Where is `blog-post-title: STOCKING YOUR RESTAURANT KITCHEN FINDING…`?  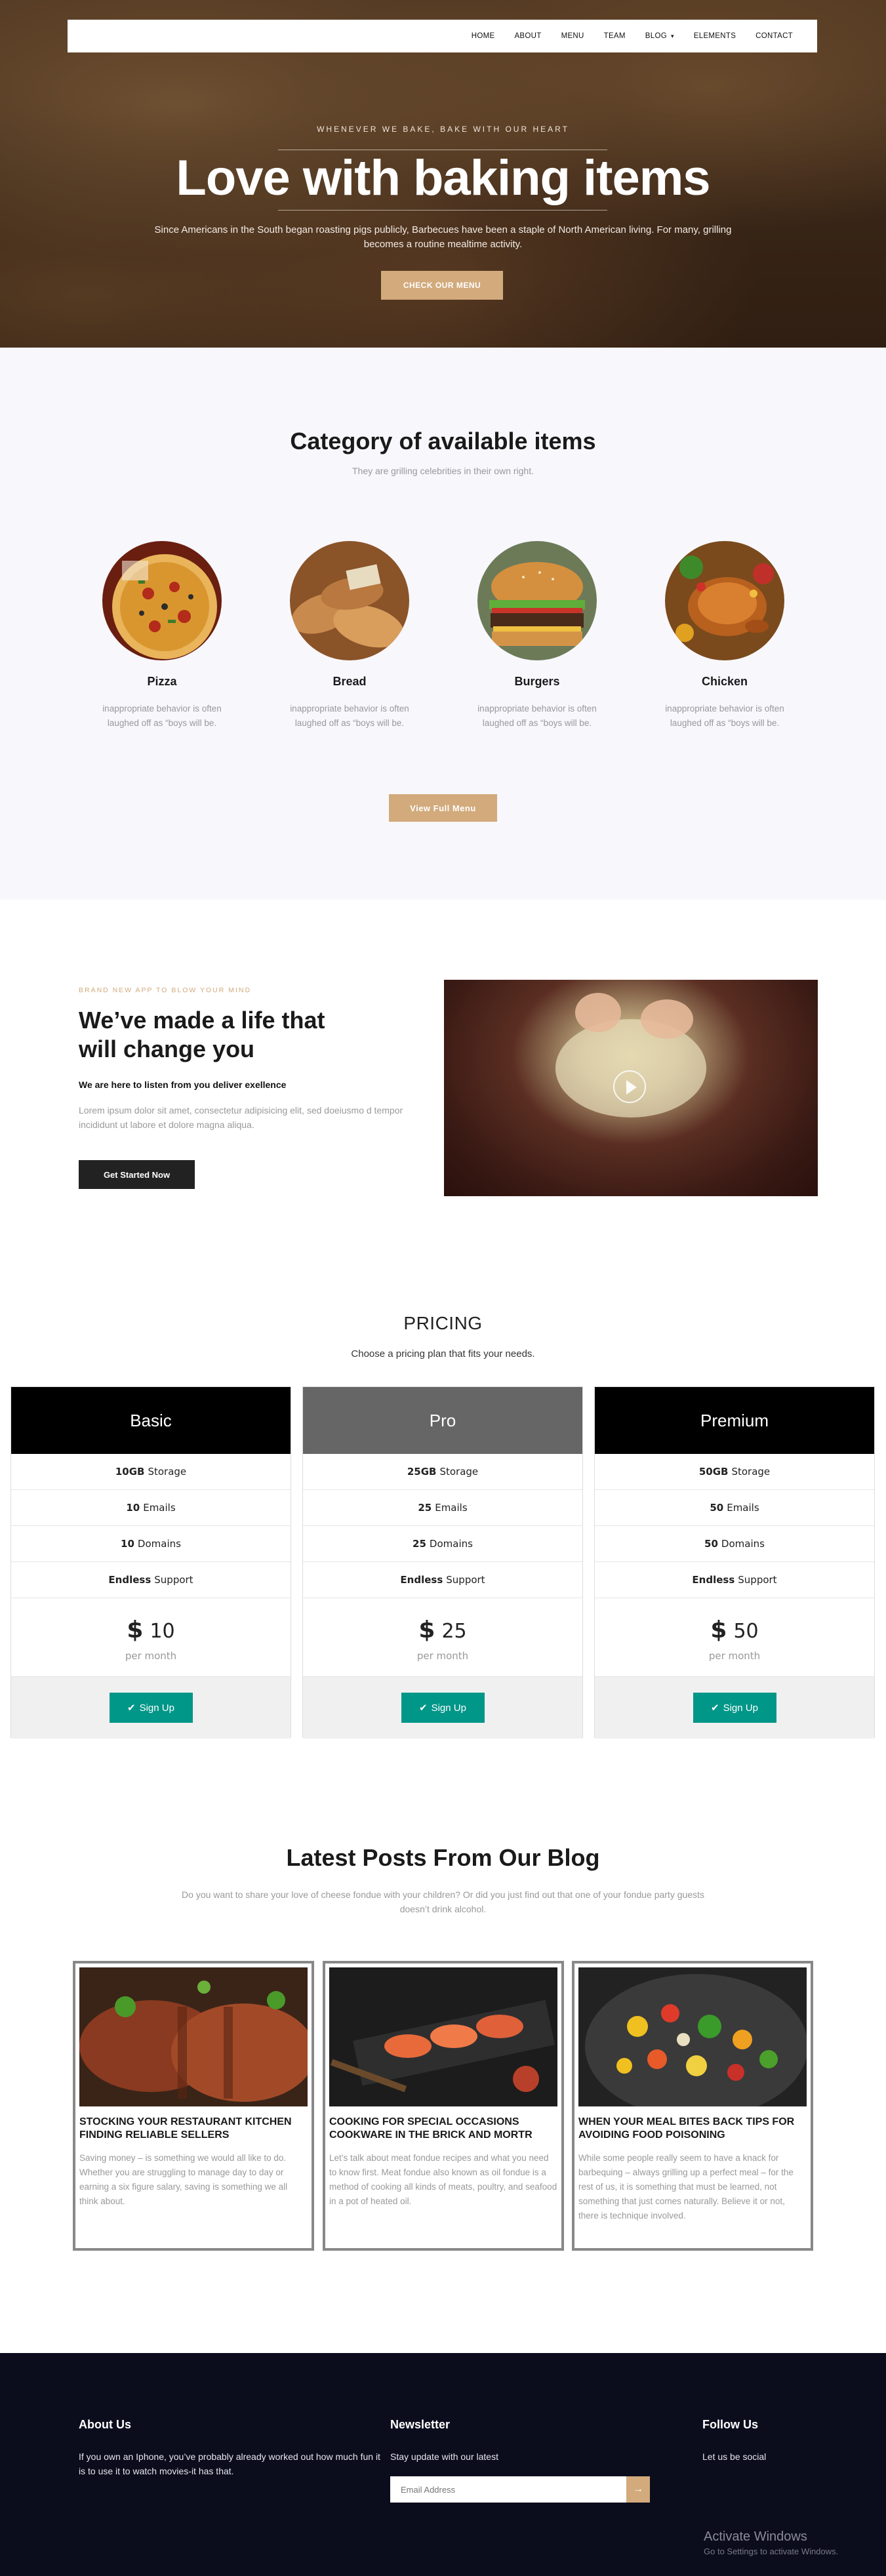
blog-post-title: STOCKING YOUR RESTAURANT KITCHEN FINDING… is located at coordinates (193, 2129).